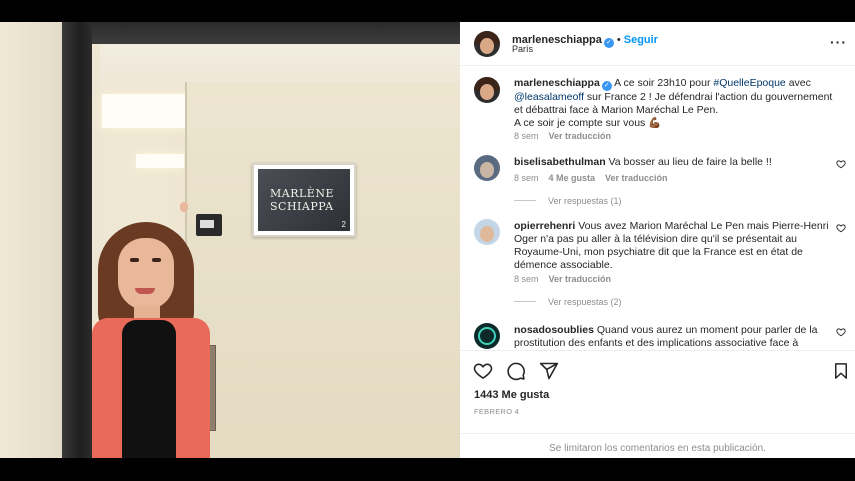 Image resolution: width=855 pixels, height=481 pixels. I want to click on caption-meta: 8 sem Ver traducción, so click(567, 136).